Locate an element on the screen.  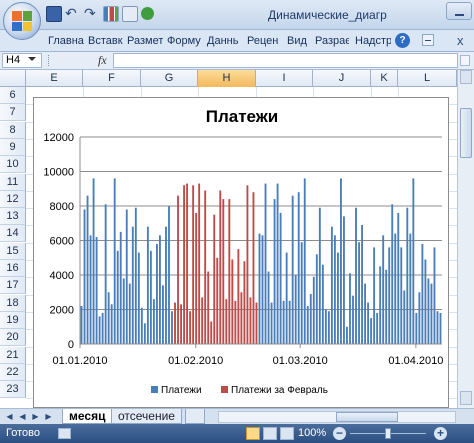
ribbon-minimize-button is located at coordinates (428, 40).